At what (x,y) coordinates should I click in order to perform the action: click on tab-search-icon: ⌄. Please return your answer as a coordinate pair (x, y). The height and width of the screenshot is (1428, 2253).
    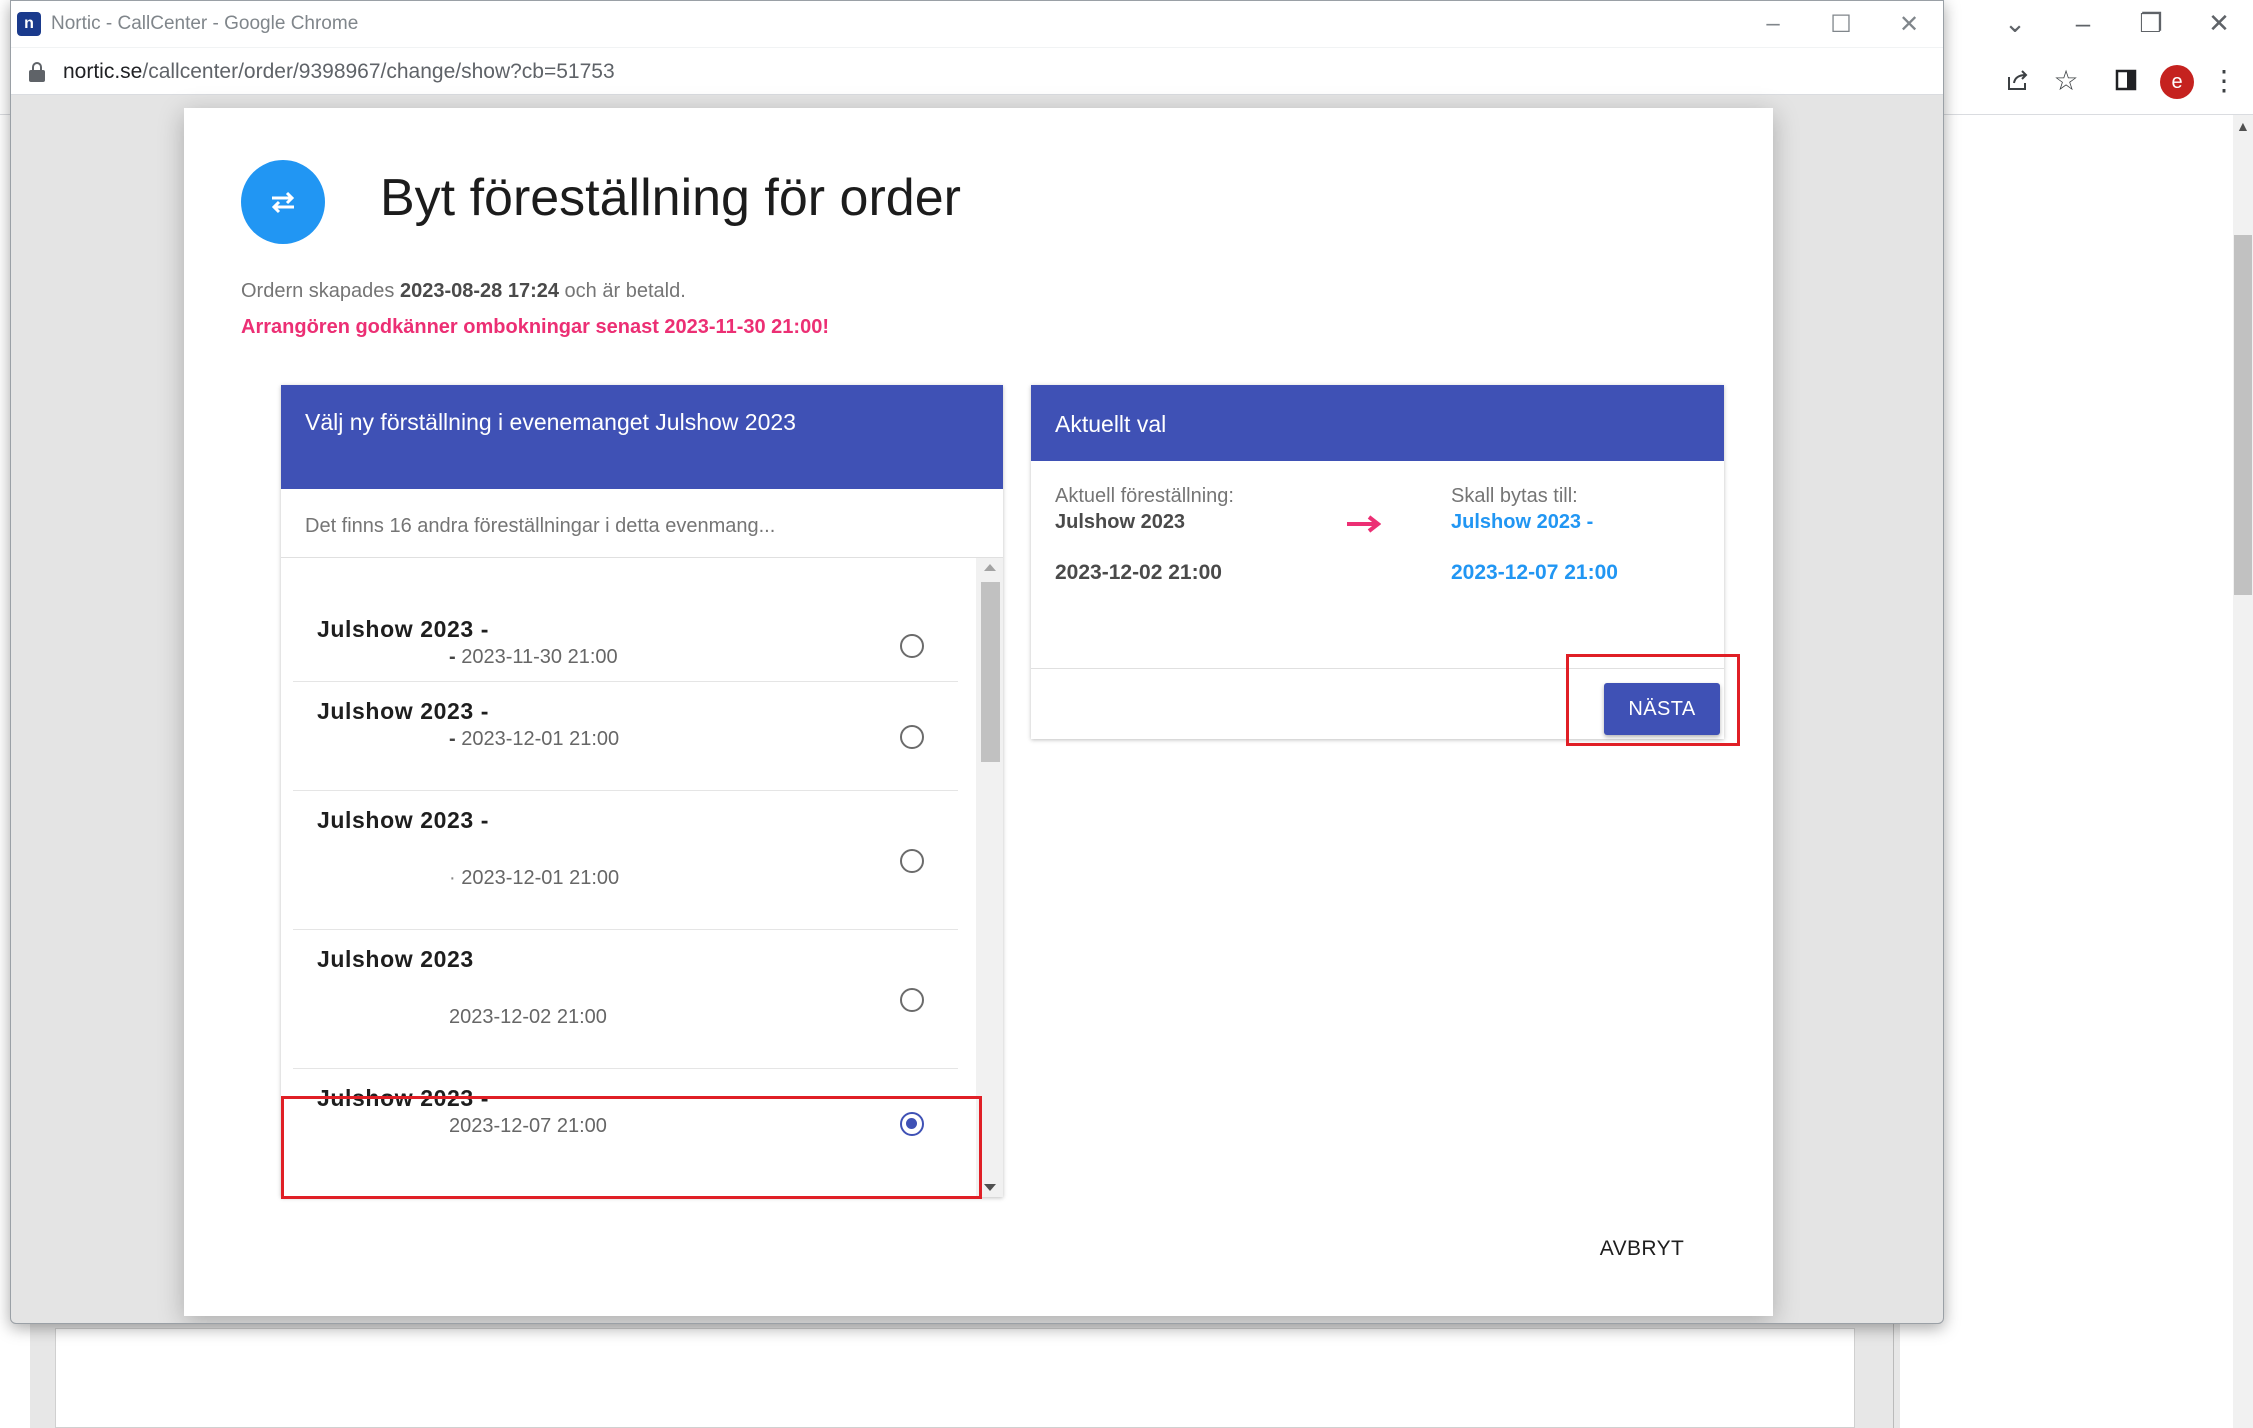
    Looking at the image, I should click on (2015, 23).